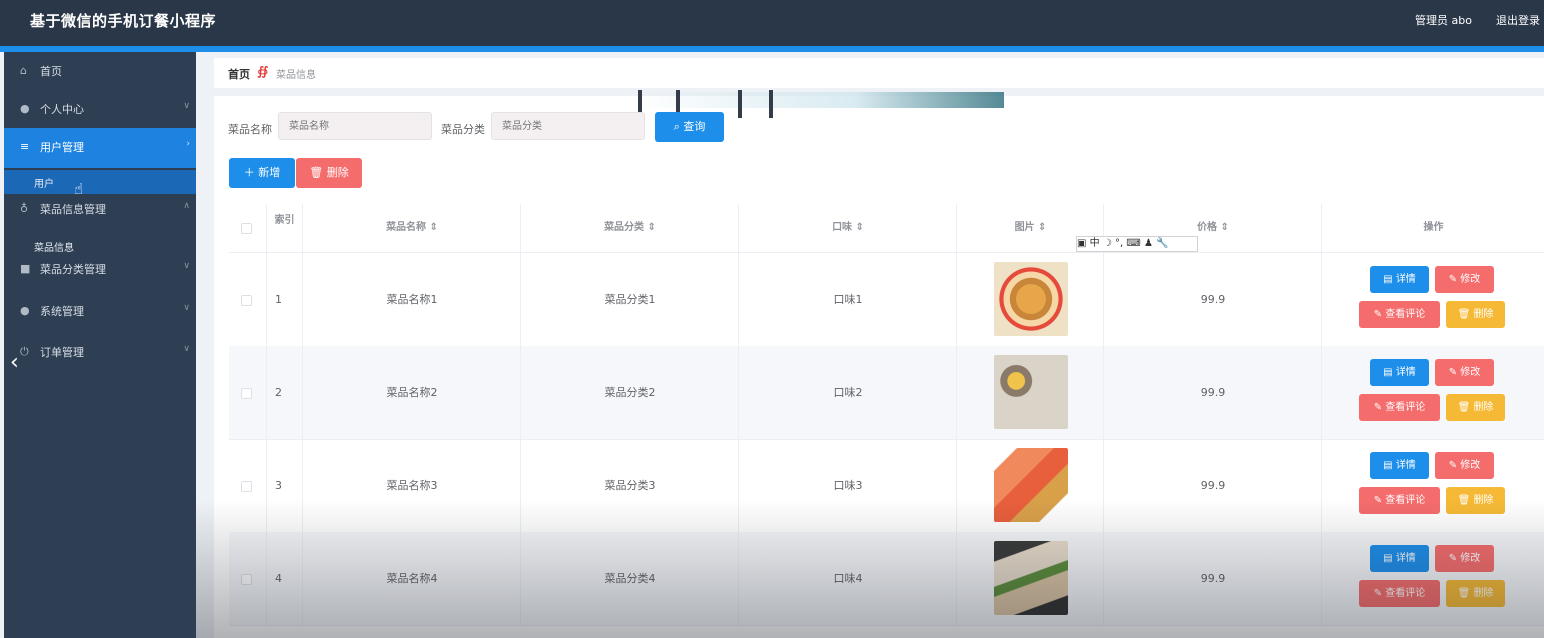  What do you see at coordinates (411, 392) in the screenshot?
I see `cell-name: 菜品名称2` at bounding box center [411, 392].